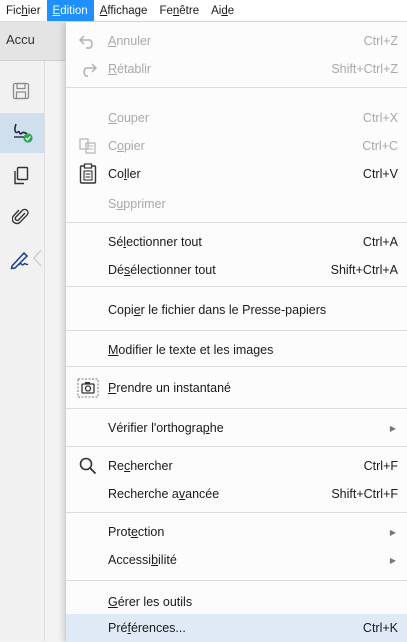 The width and height of the screenshot is (407, 642). I want to click on menu-item-label: Accessibilité, so click(142, 560).